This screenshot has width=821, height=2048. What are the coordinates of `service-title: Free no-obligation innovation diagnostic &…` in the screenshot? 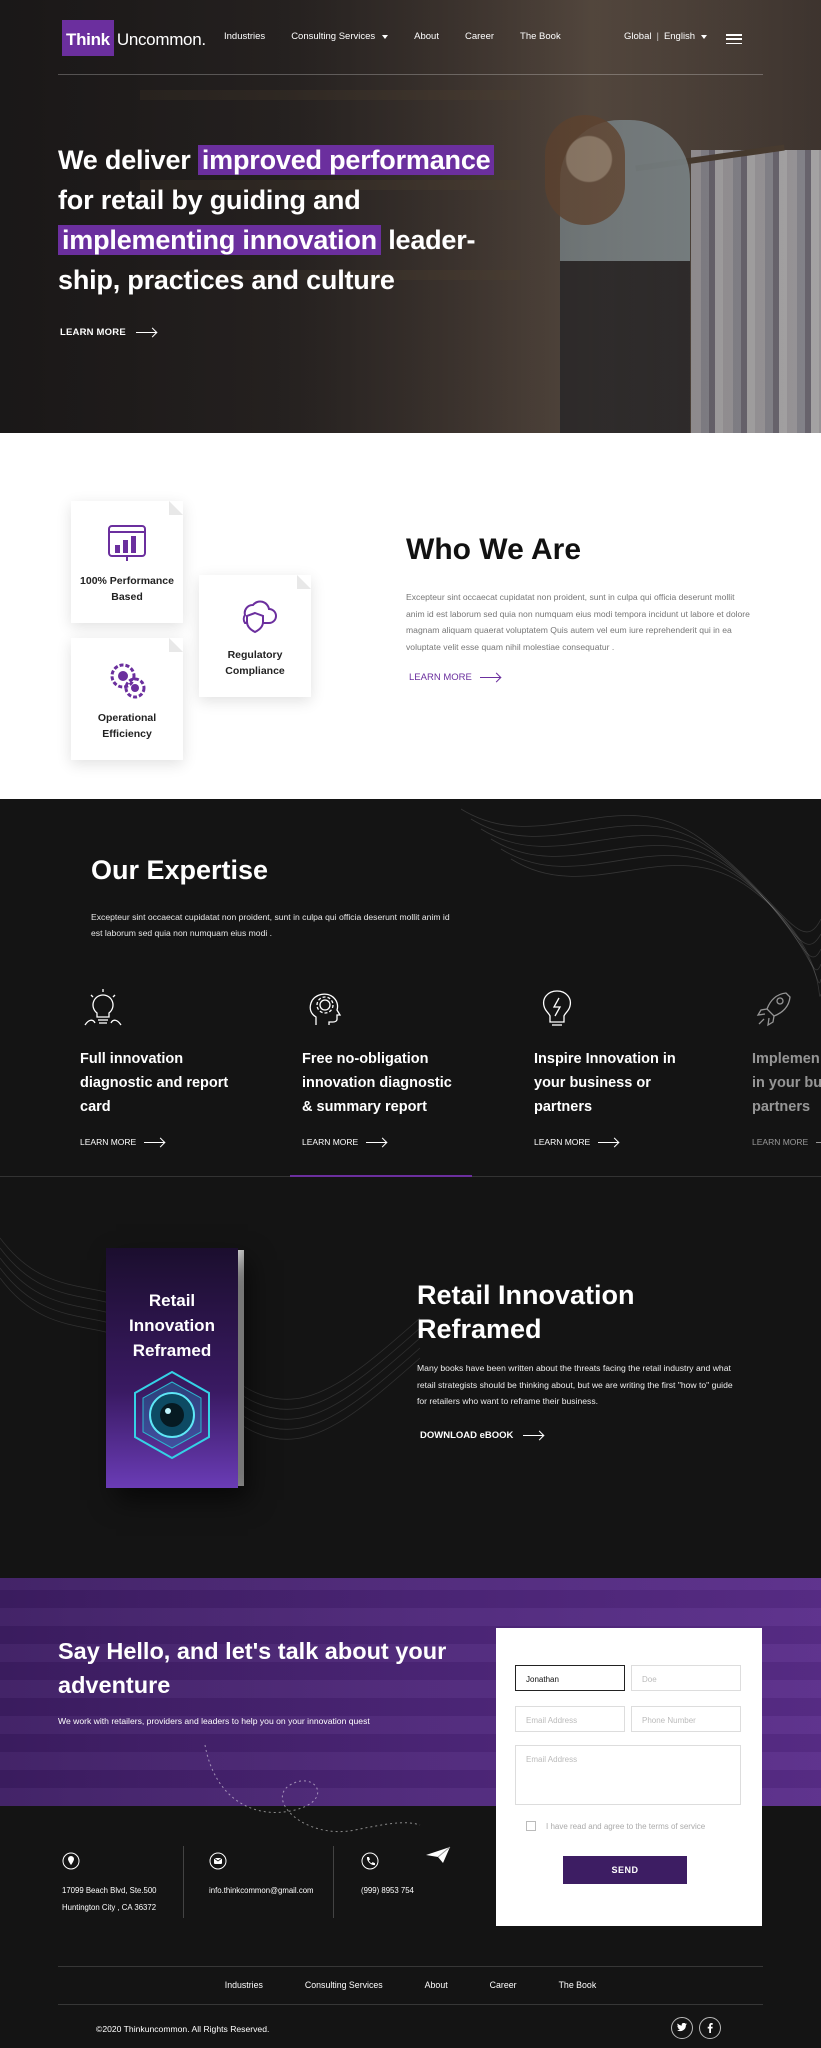 It's located at (402, 1083).